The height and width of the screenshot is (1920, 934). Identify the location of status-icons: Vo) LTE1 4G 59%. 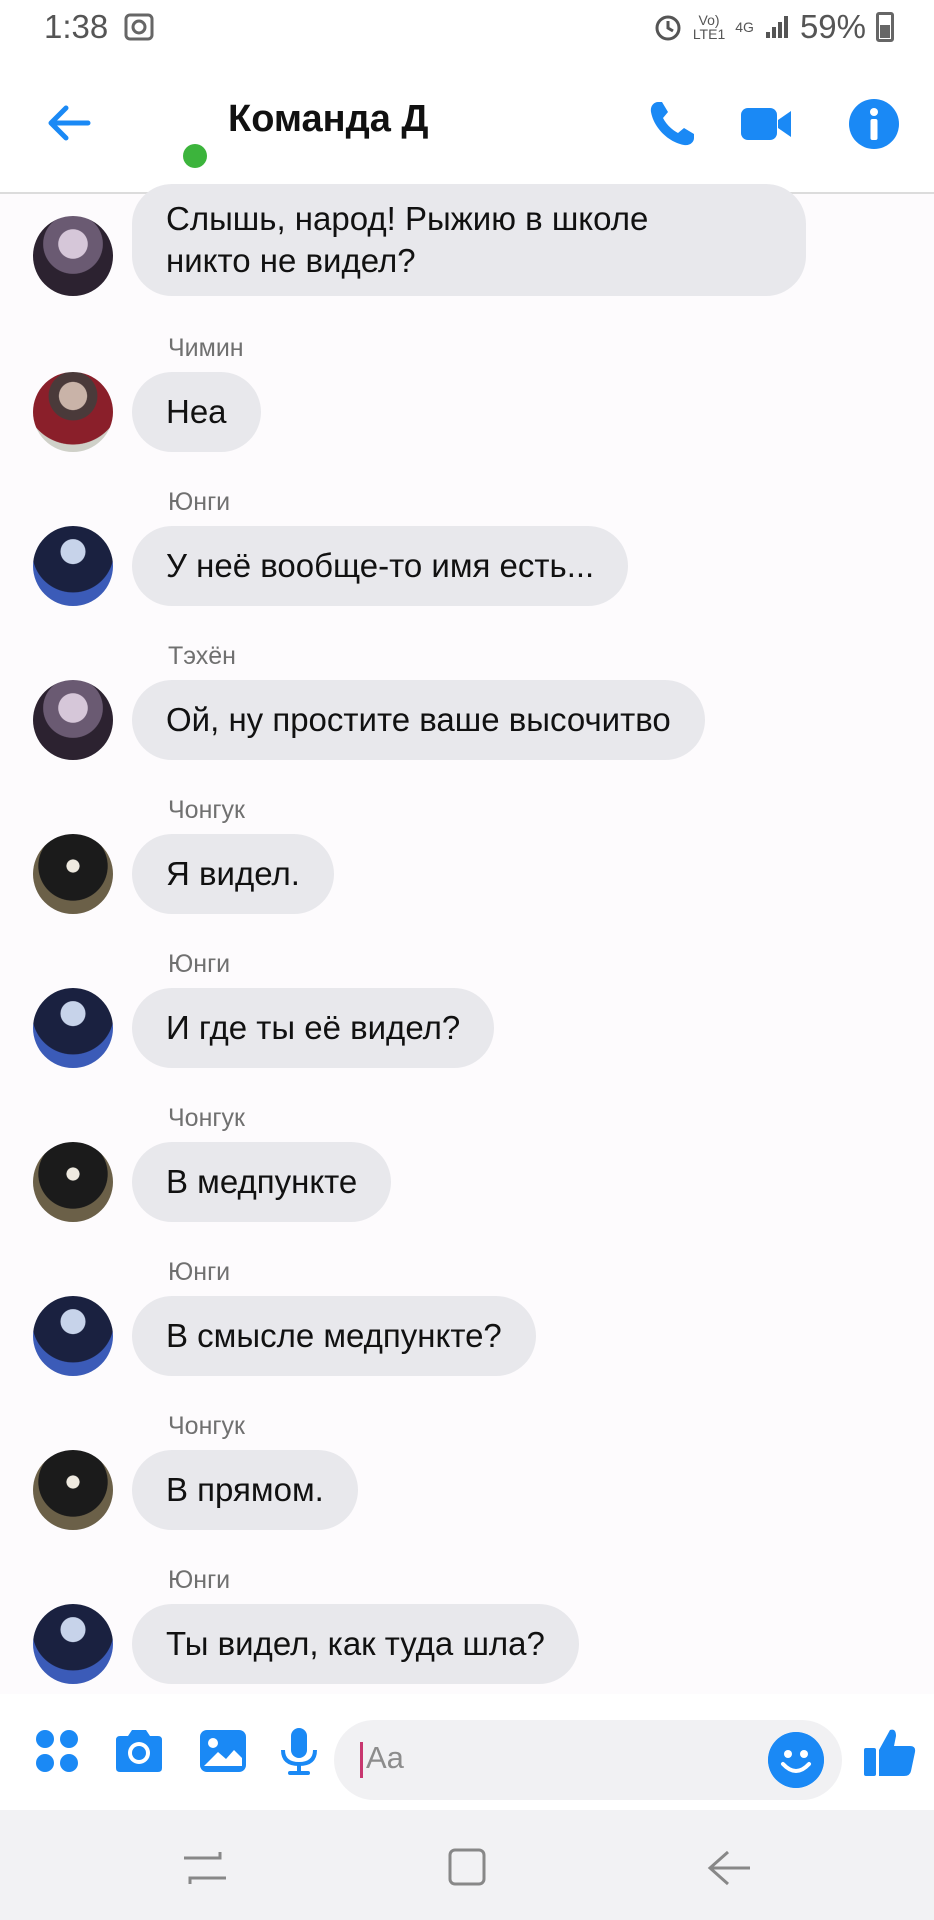
(773, 27).